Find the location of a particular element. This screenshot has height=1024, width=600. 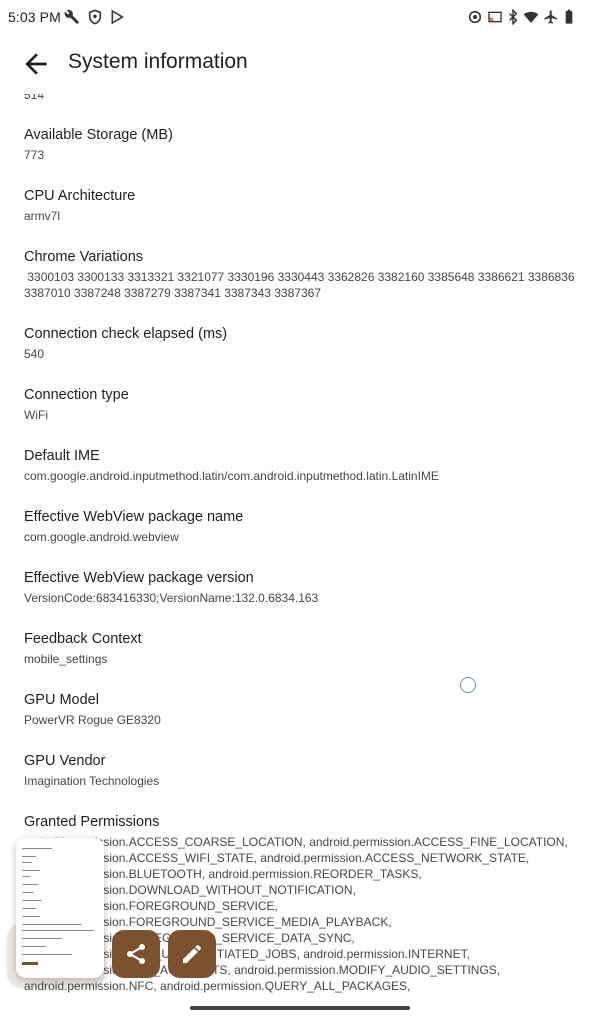

item-title: GPU Vendor is located at coordinates (65, 761).